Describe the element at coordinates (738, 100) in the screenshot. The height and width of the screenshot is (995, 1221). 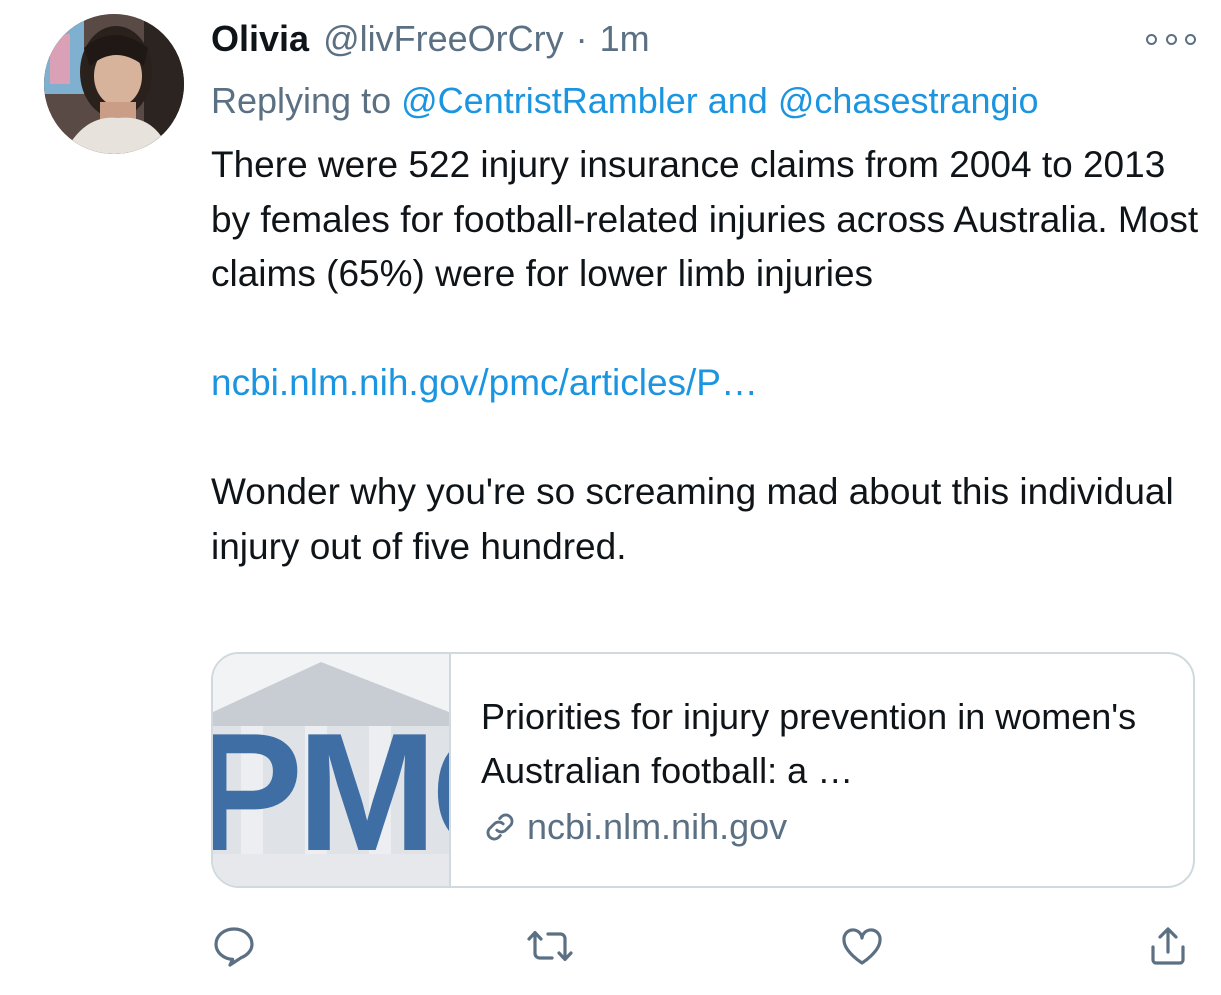
I see `mention-conjunction: and` at that location.